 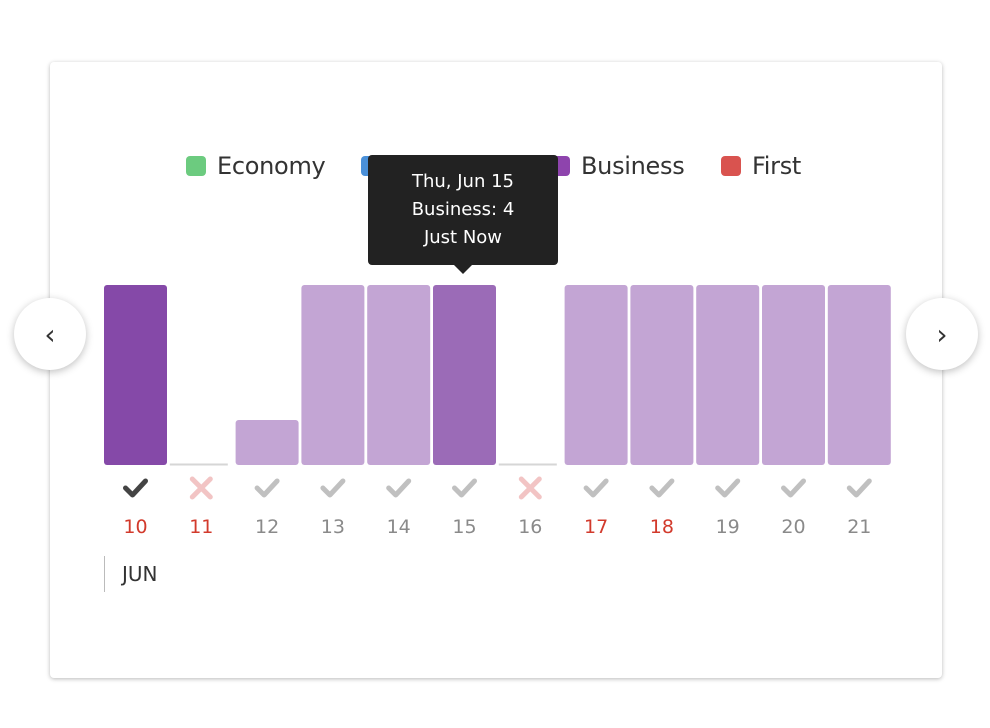 What do you see at coordinates (462, 181) in the screenshot?
I see `tooltip-date: Thu, Jun 15` at bounding box center [462, 181].